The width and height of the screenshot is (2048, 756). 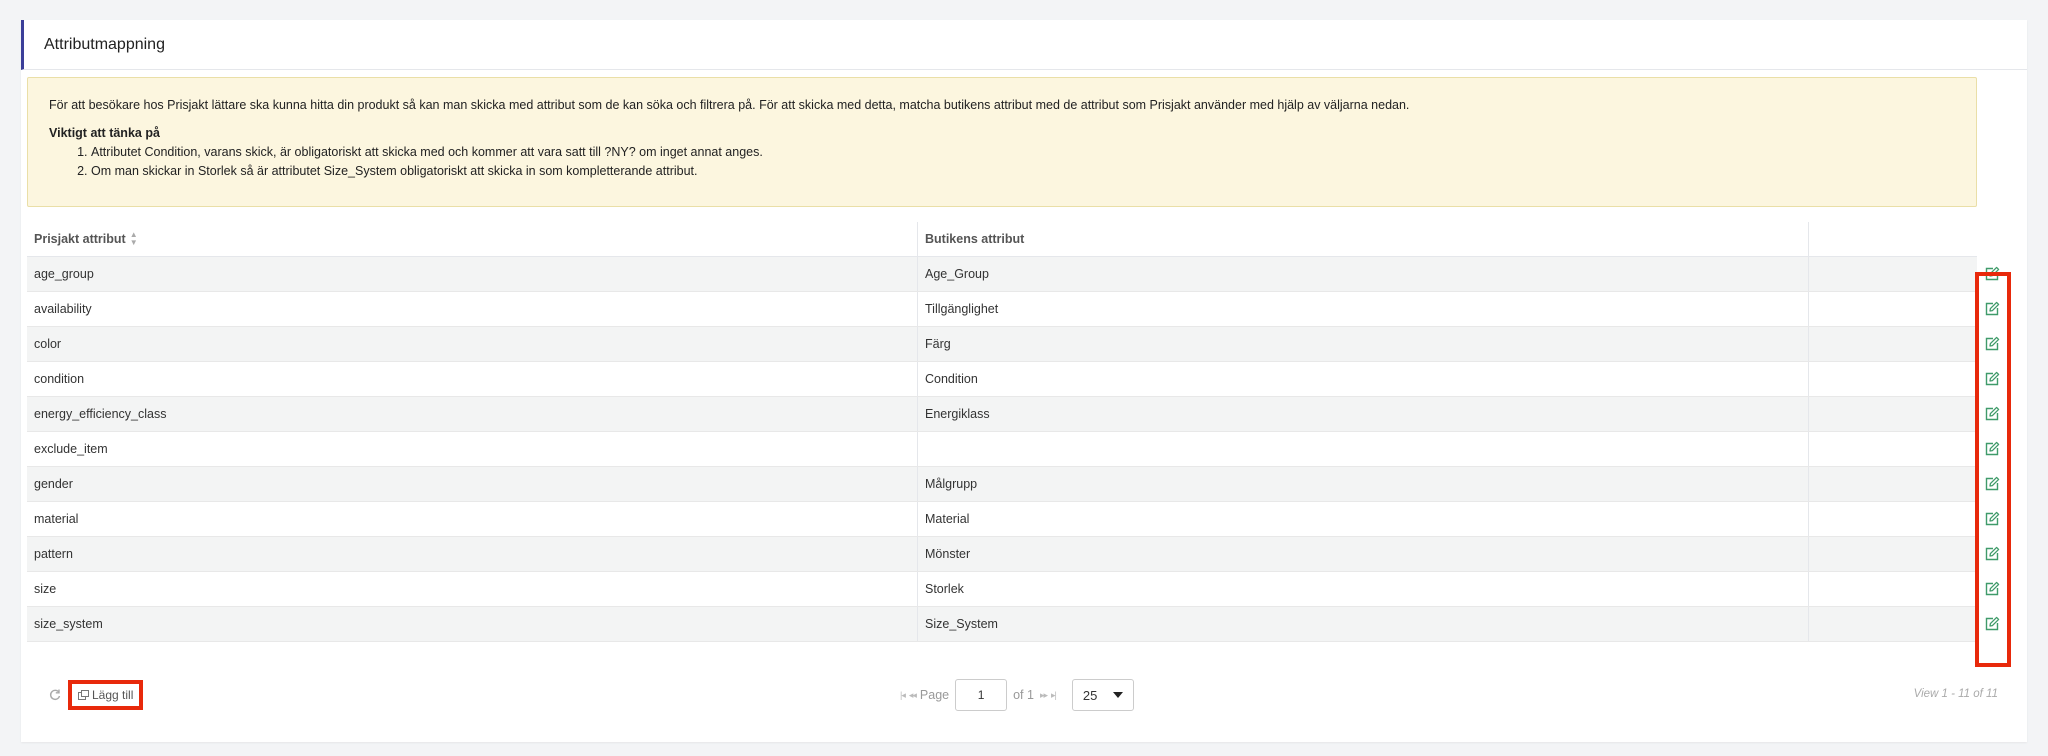 What do you see at coordinates (472, 484) in the screenshot?
I see `cell-prisjakt: gender` at bounding box center [472, 484].